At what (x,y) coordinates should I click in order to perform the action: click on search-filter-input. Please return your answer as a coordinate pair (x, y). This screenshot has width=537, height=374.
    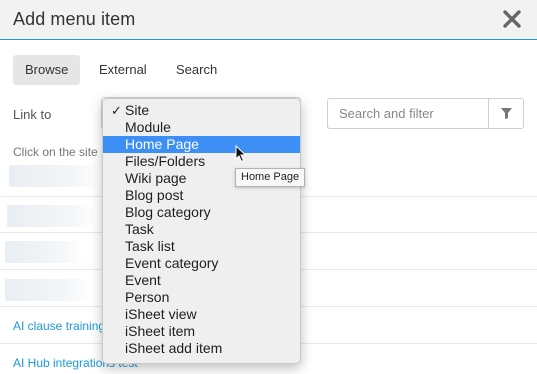
    Looking at the image, I should click on (408, 113).